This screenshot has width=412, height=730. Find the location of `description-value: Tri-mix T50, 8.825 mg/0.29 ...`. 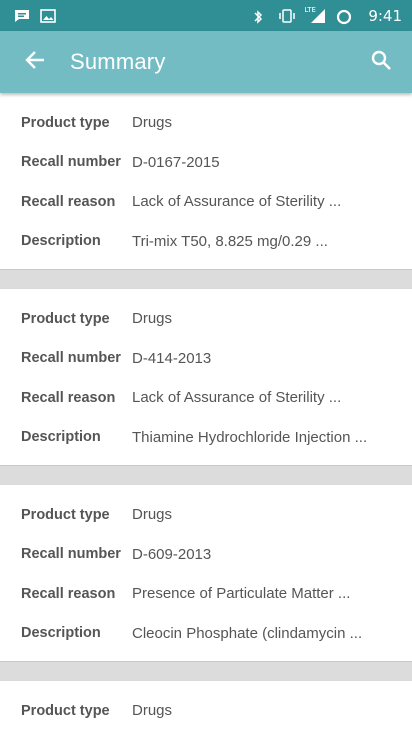

description-value: Tri-mix T50, 8.825 mg/0.29 ... is located at coordinates (230, 241).